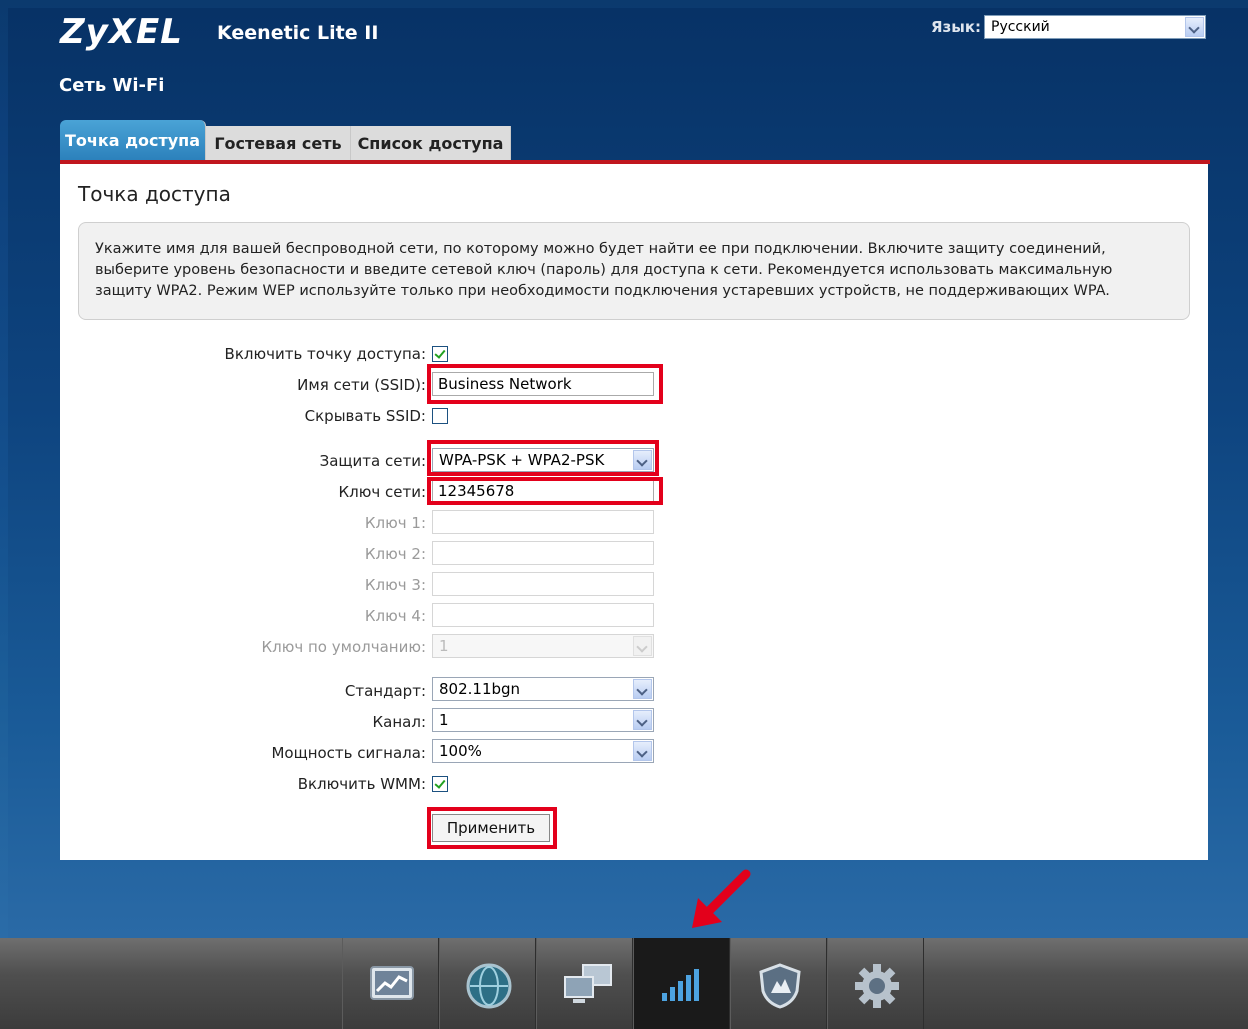  What do you see at coordinates (721, 898) in the screenshot?
I see `red-arrow-icon` at bounding box center [721, 898].